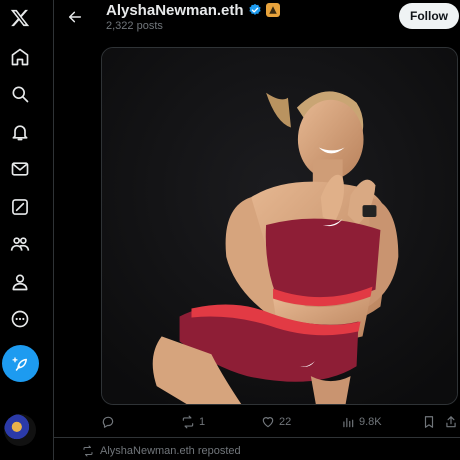  Describe the element at coordinates (257, 437) in the screenshot. I see `post-divider` at that location.